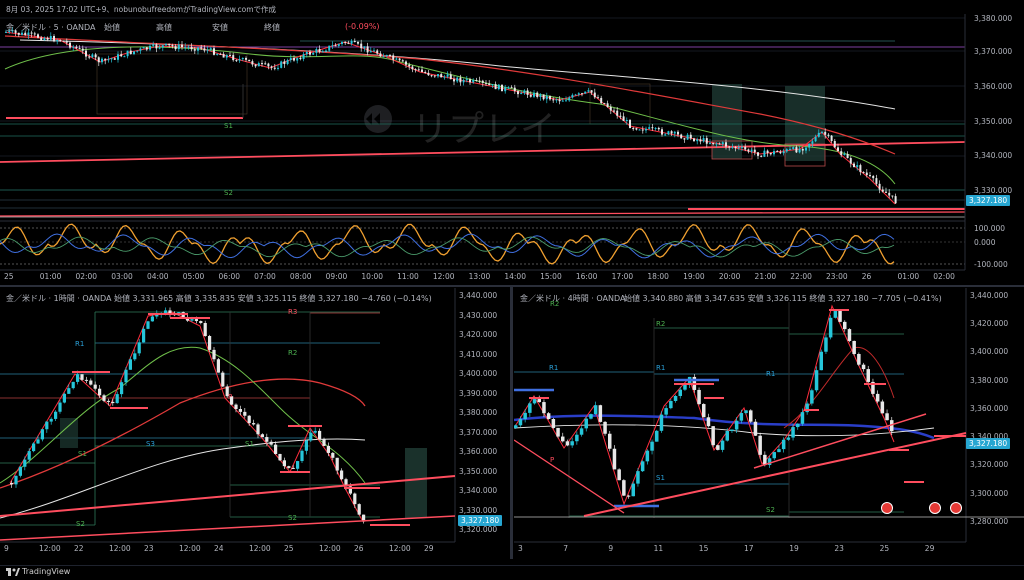 Image resolution: width=1024 pixels, height=580 pixels. Describe the element at coordinates (478, 315) in the screenshot. I see `price-axis-label: 3,430.000` at that location.